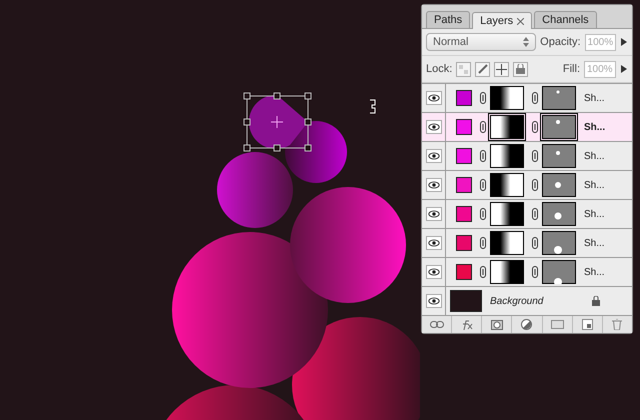 This screenshot has height=420, width=640. Describe the element at coordinates (496, 325) in the screenshot. I see `mask-icon` at that location.